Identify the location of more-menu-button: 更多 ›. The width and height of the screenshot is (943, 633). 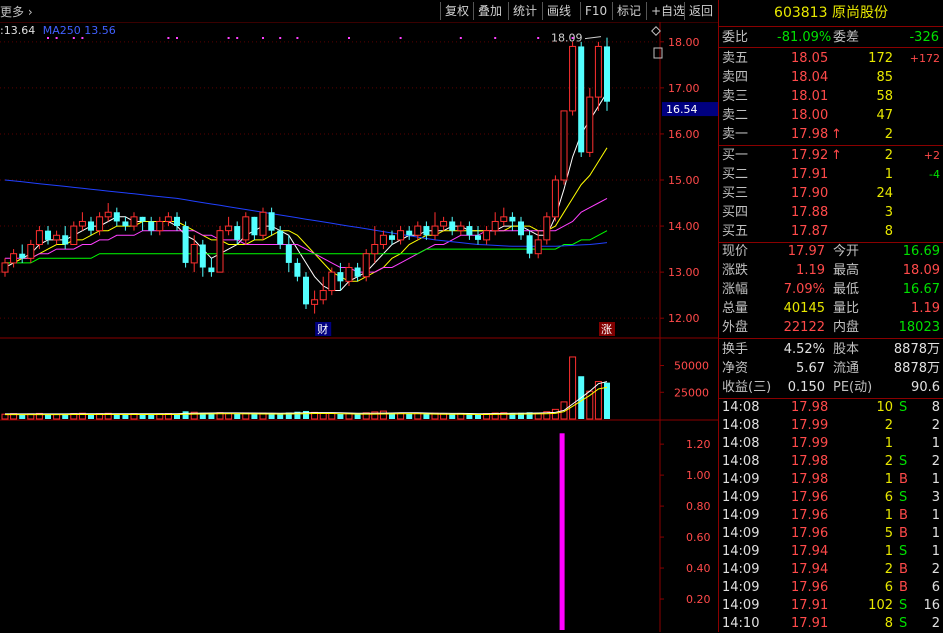
(16, 11).